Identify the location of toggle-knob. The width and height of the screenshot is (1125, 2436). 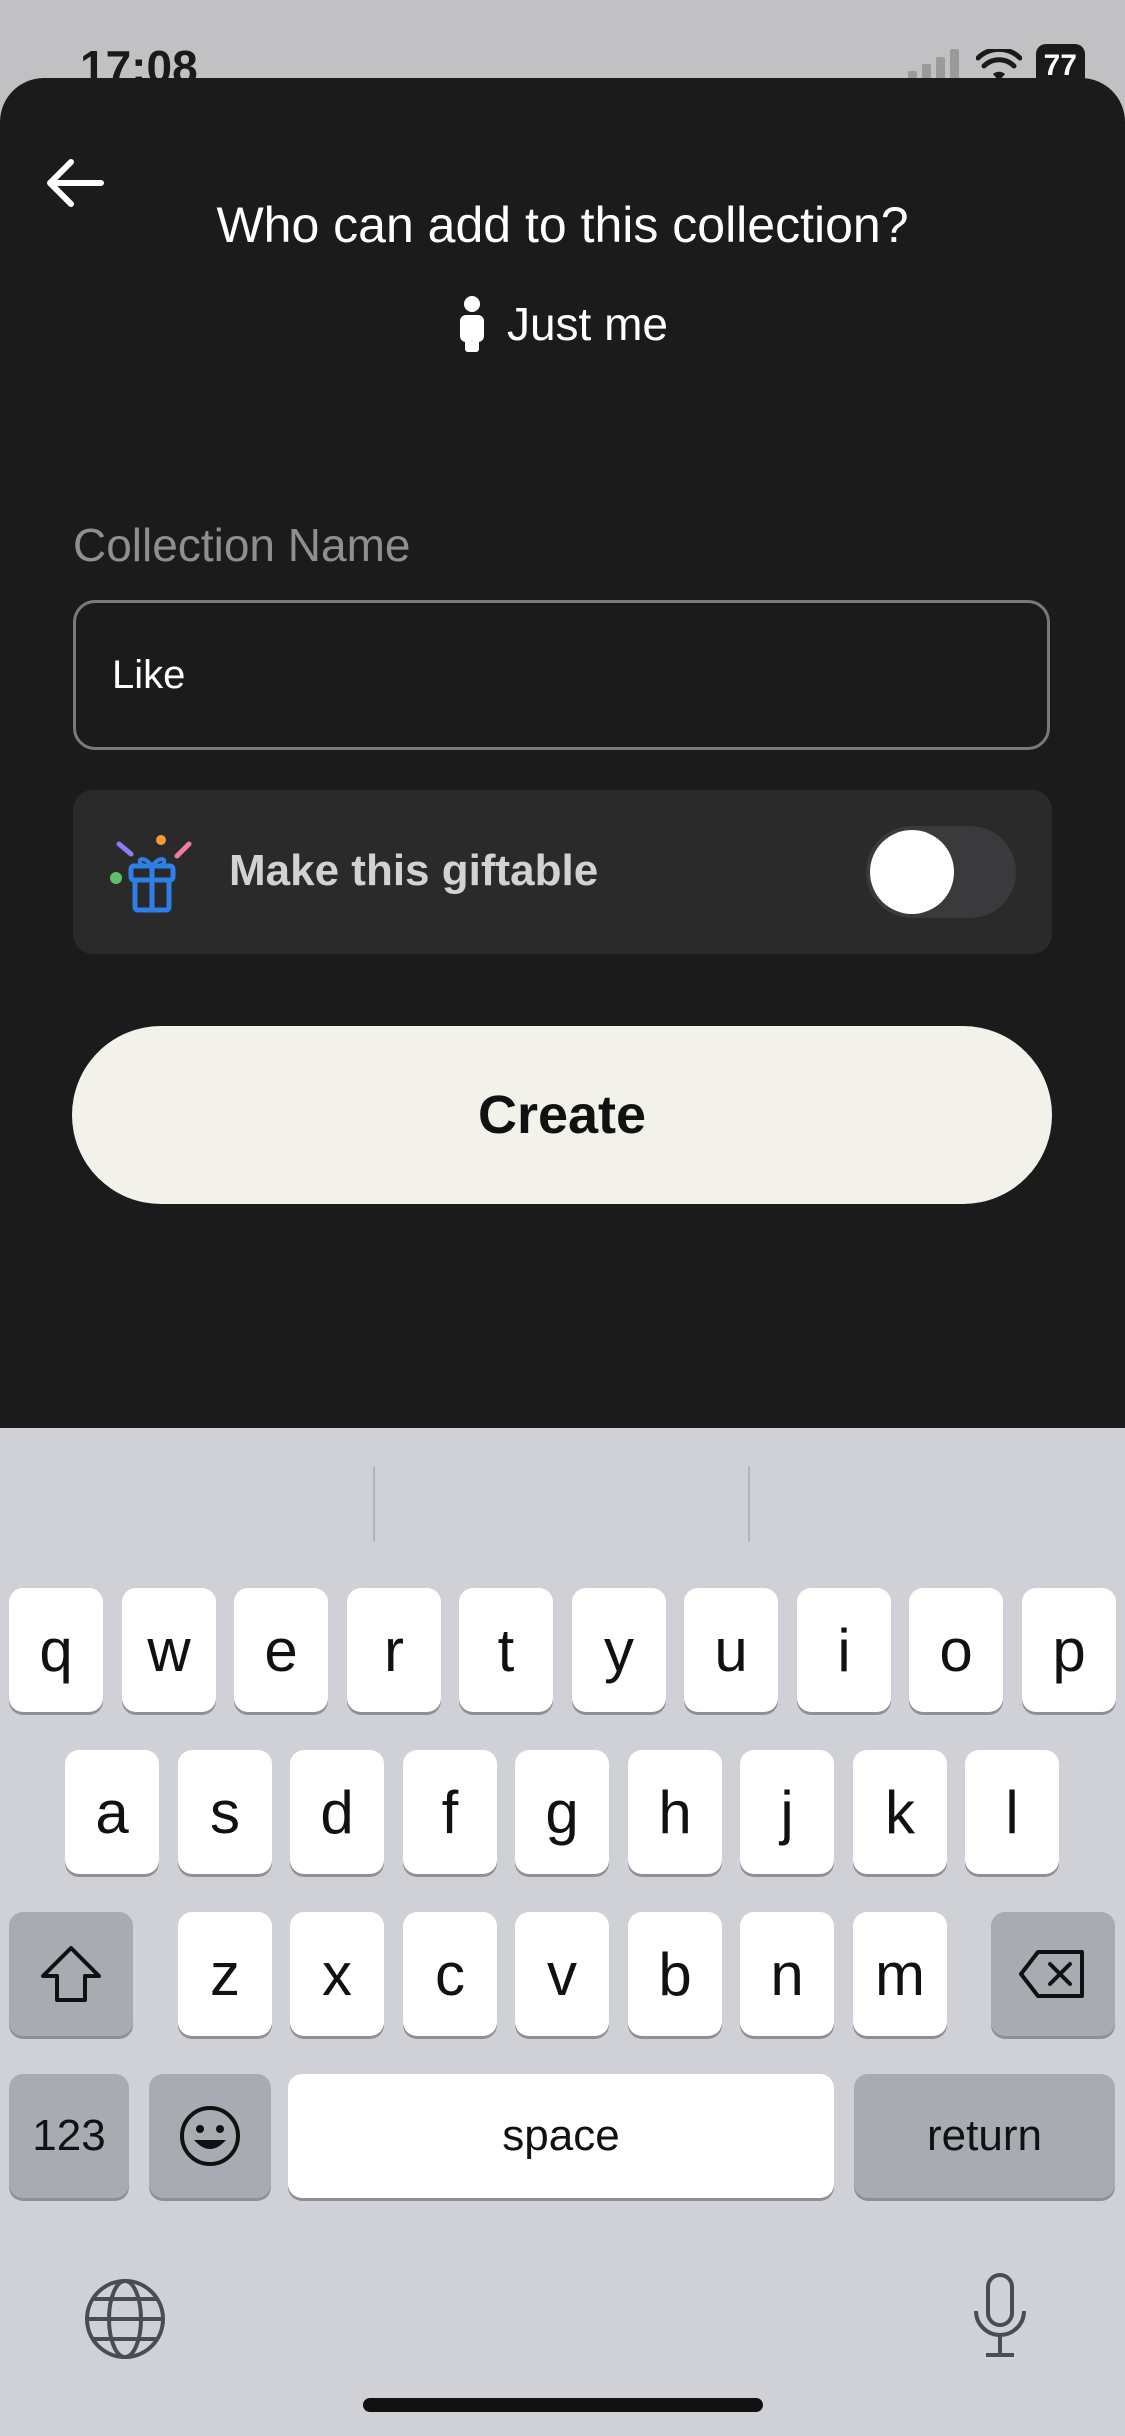
(912, 872).